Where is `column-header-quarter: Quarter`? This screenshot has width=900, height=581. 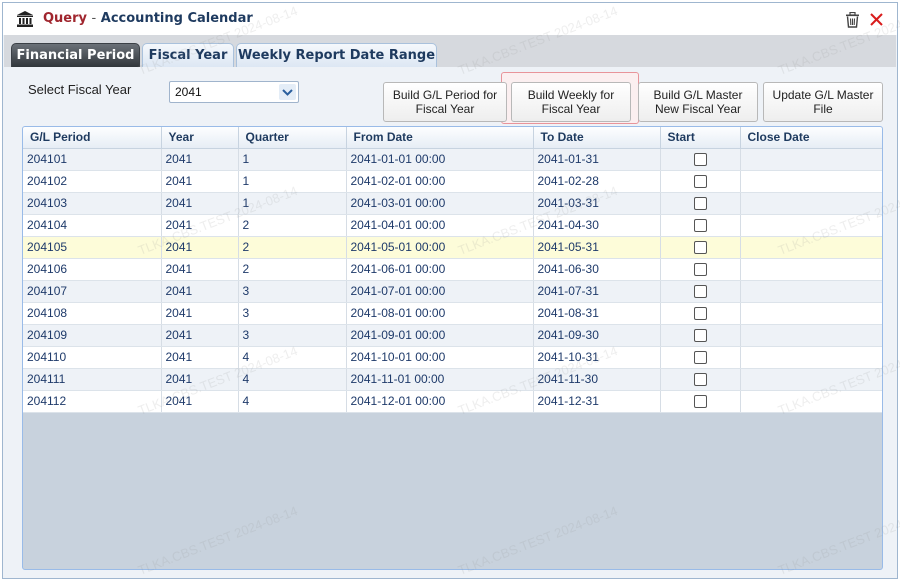 column-header-quarter: Quarter is located at coordinates (292, 138).